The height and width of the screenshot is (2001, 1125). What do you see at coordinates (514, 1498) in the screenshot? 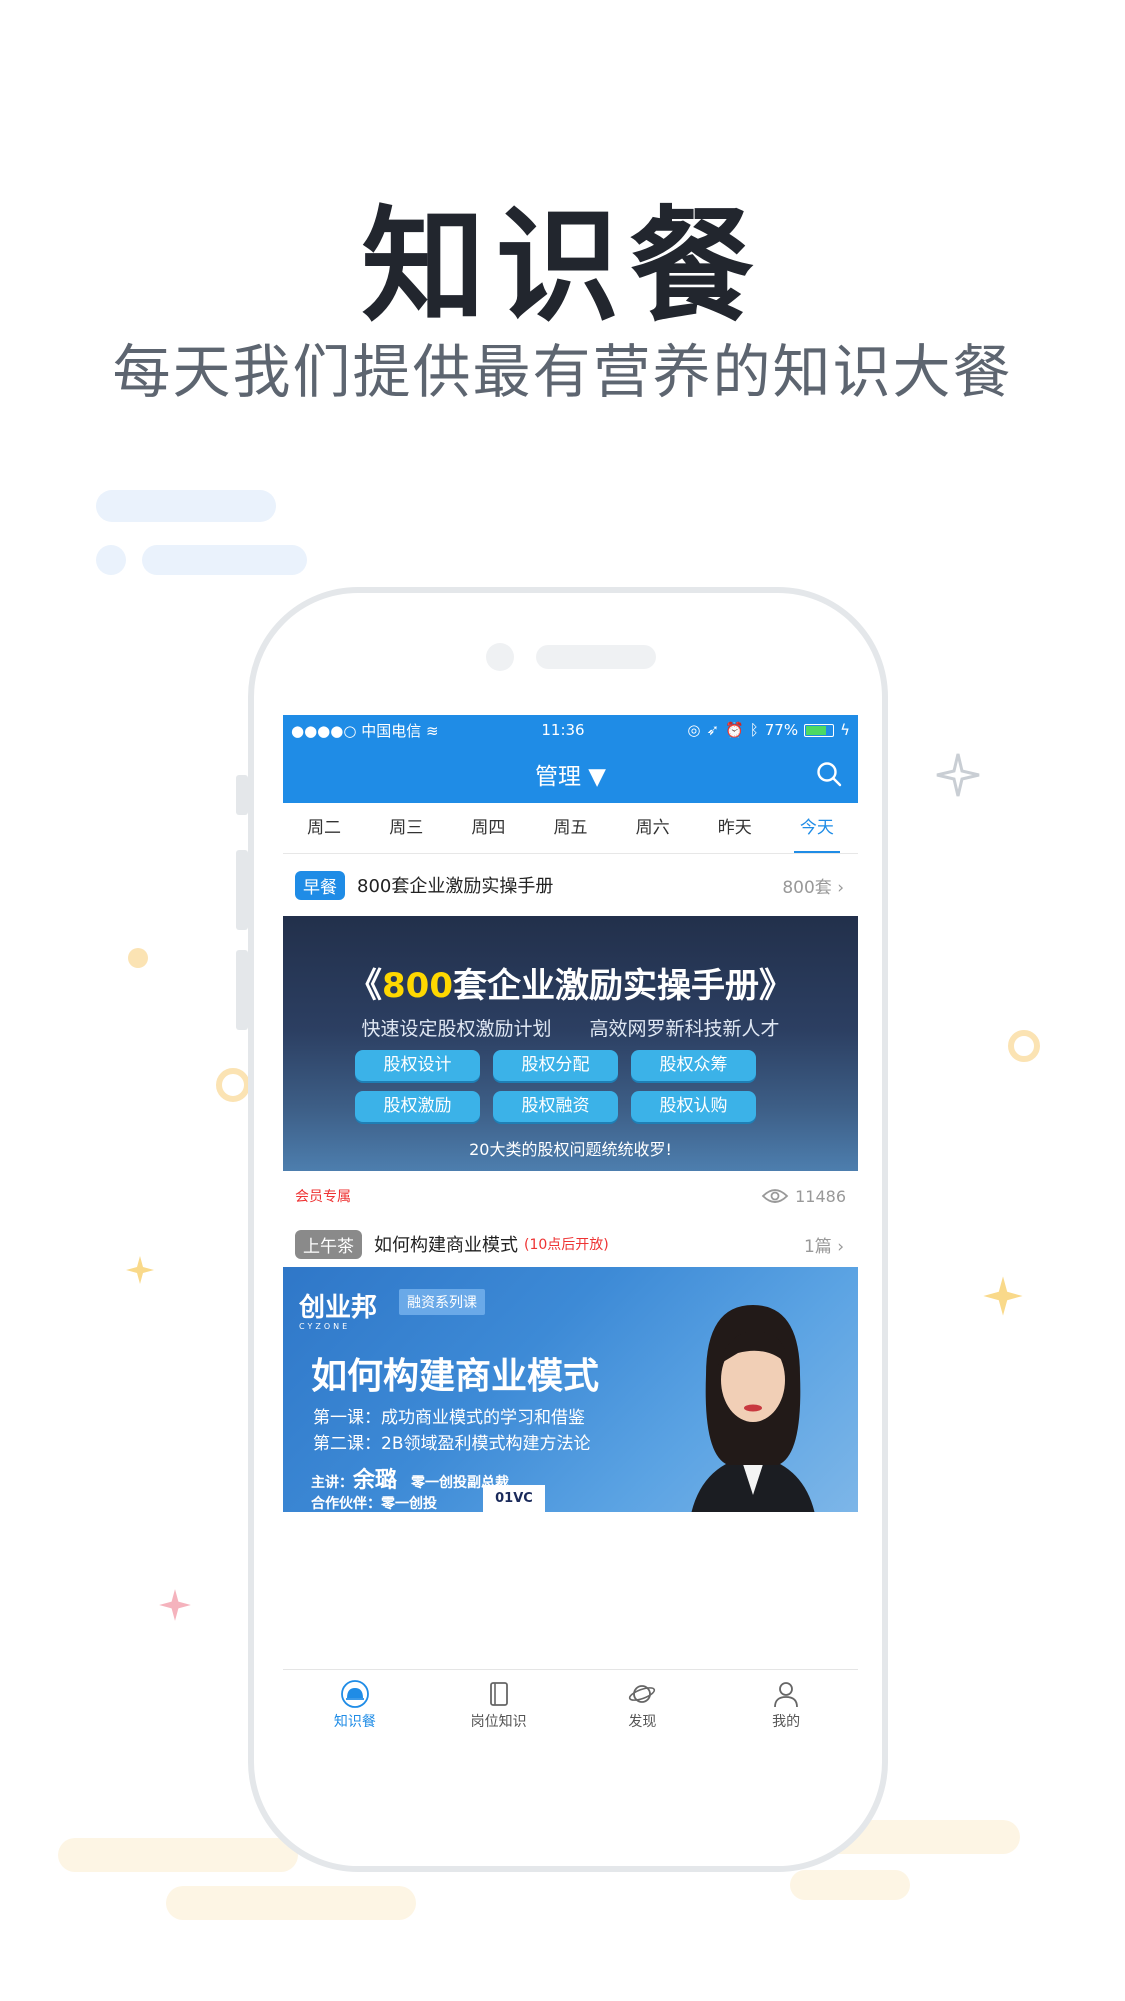
I see `partner-logo: 01VC` at bounding box center [514, 1498].